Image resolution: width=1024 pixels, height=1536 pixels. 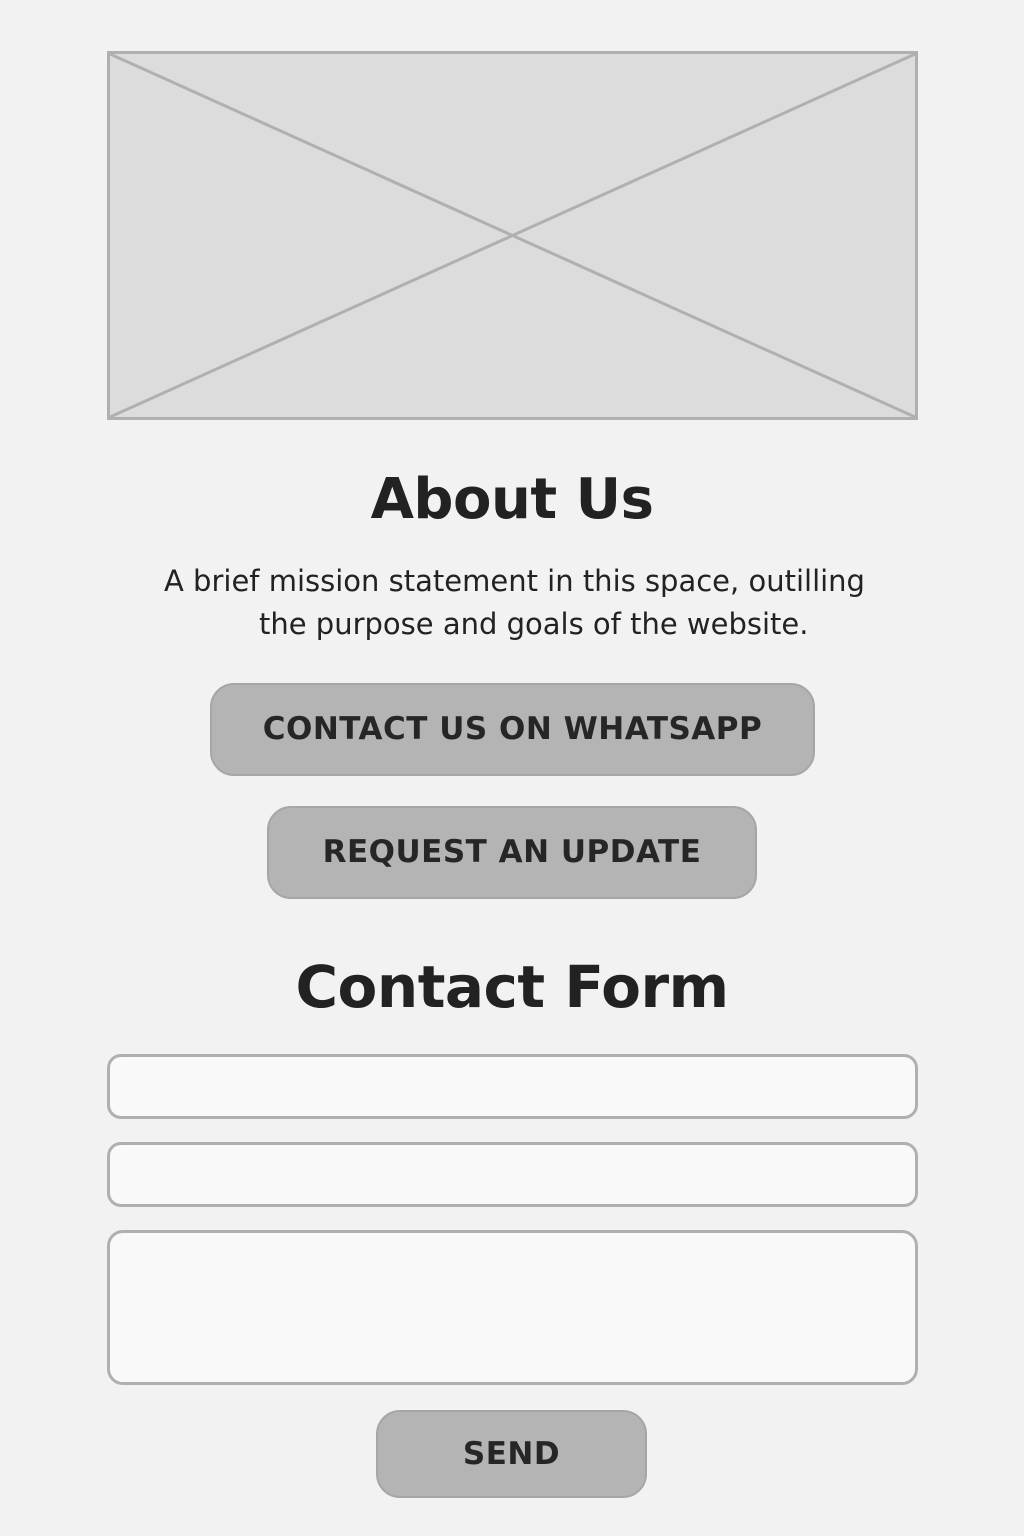 What do you see at coordinates (534, 624) in the screenshot?
I see `mission-statement-line-2: the purpose and goals of the website.` at bounding box center [534, 624].